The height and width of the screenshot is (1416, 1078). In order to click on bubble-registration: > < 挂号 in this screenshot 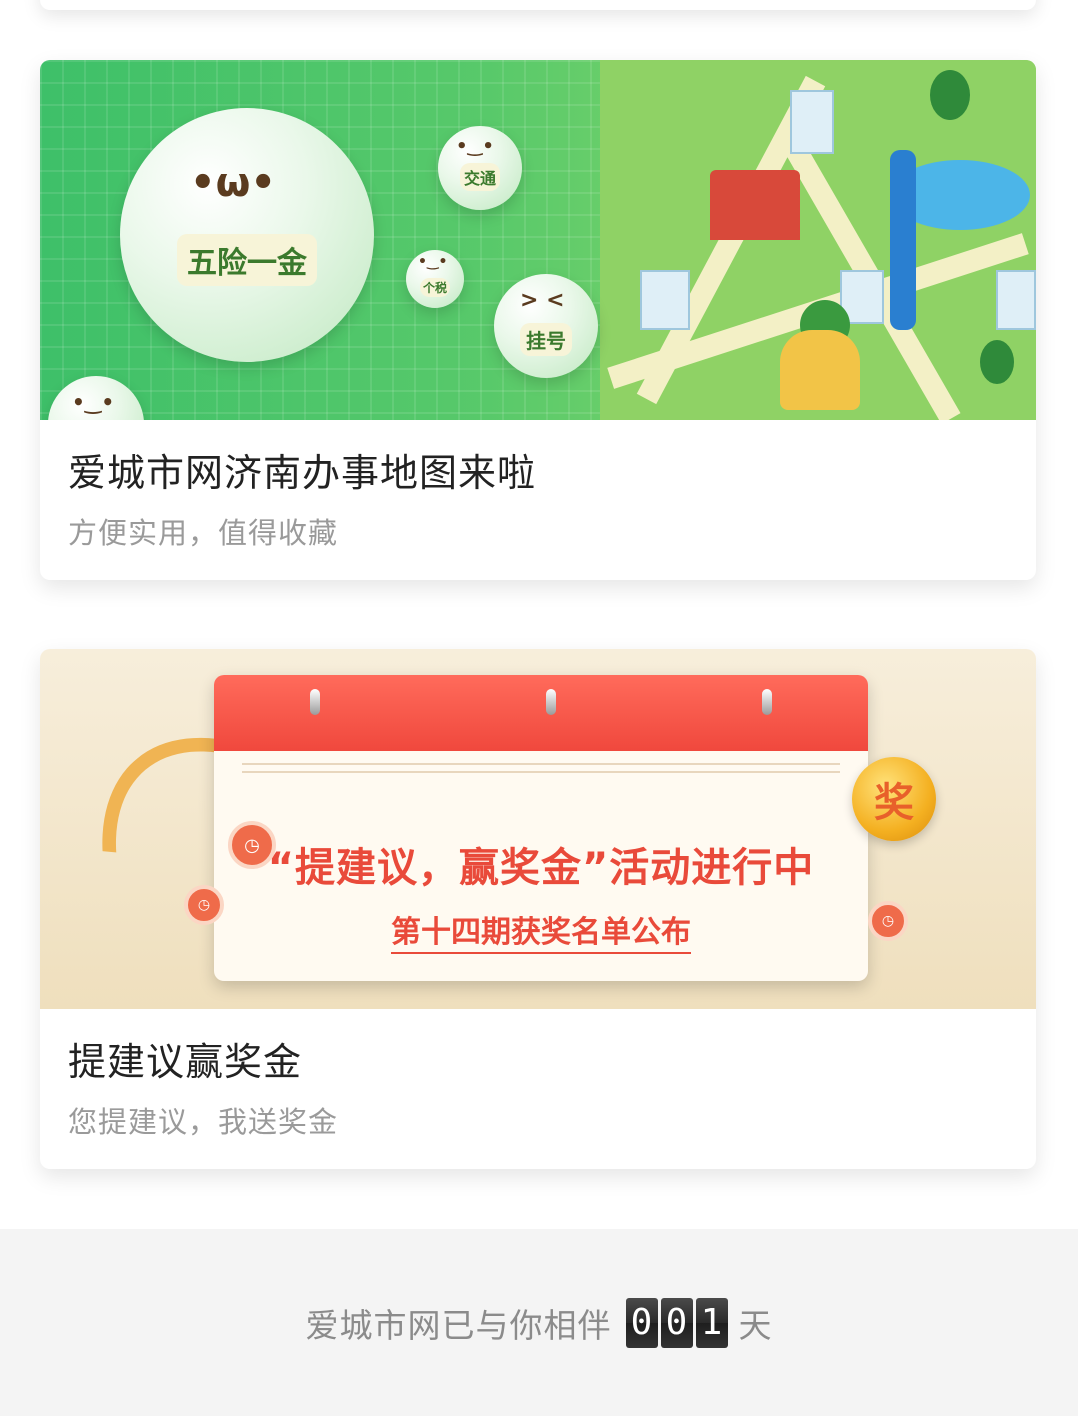, I will do `click(546, 326)`.